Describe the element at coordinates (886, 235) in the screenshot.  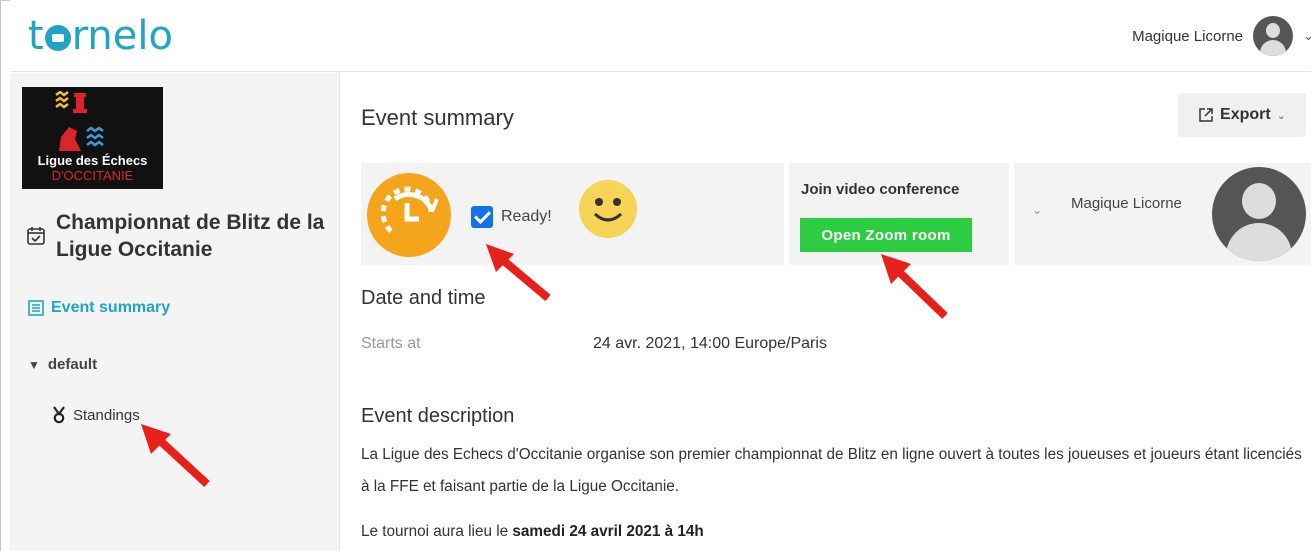
I see `open-zoom-room-button: Open Zoom room` at that location.